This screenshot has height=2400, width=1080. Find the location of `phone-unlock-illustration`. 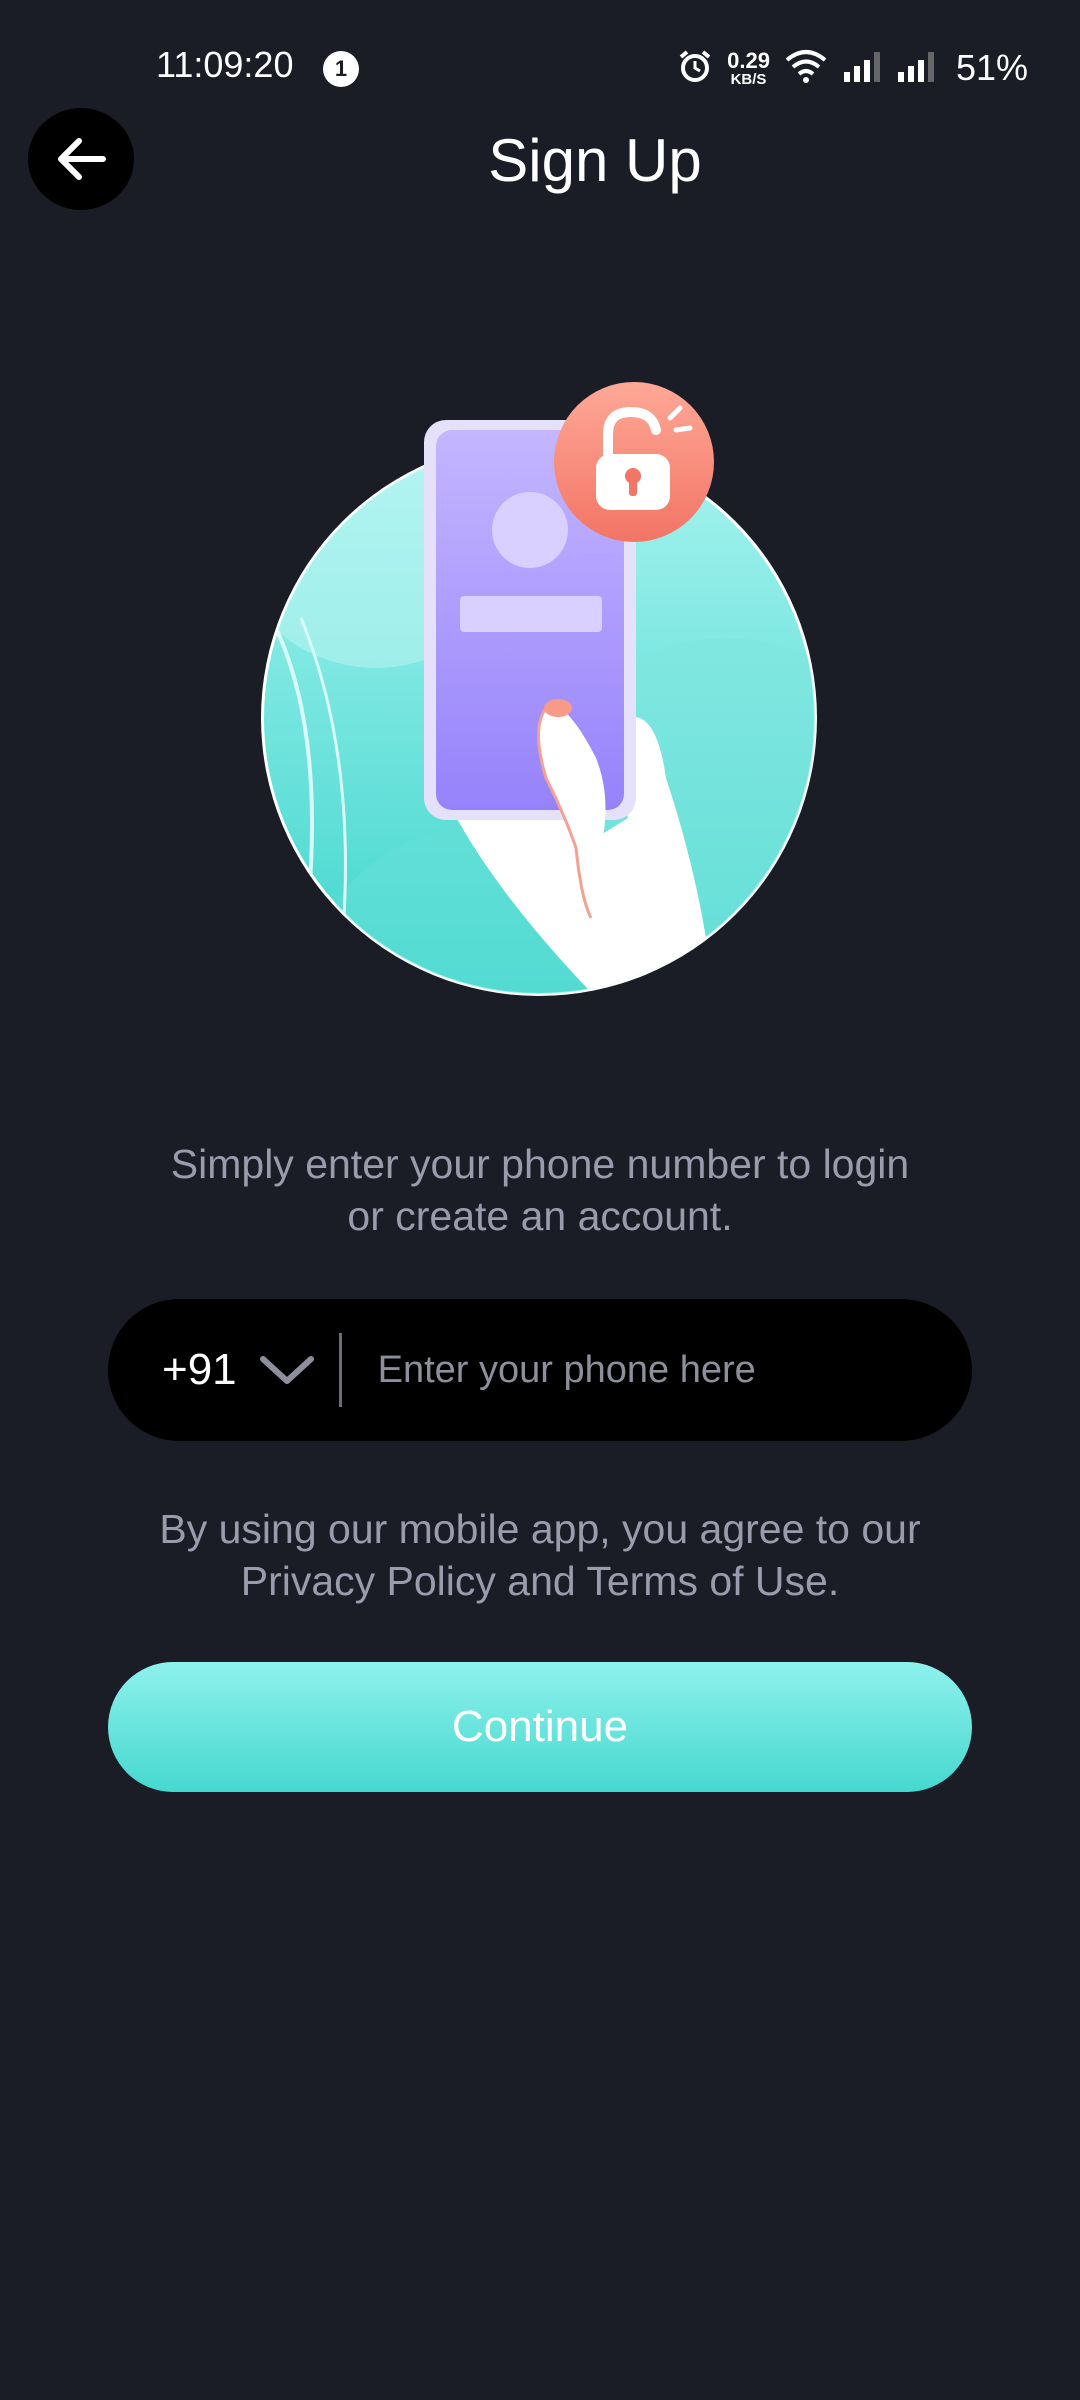

phone-unlock-illustration is located at coordinates (539, 689).